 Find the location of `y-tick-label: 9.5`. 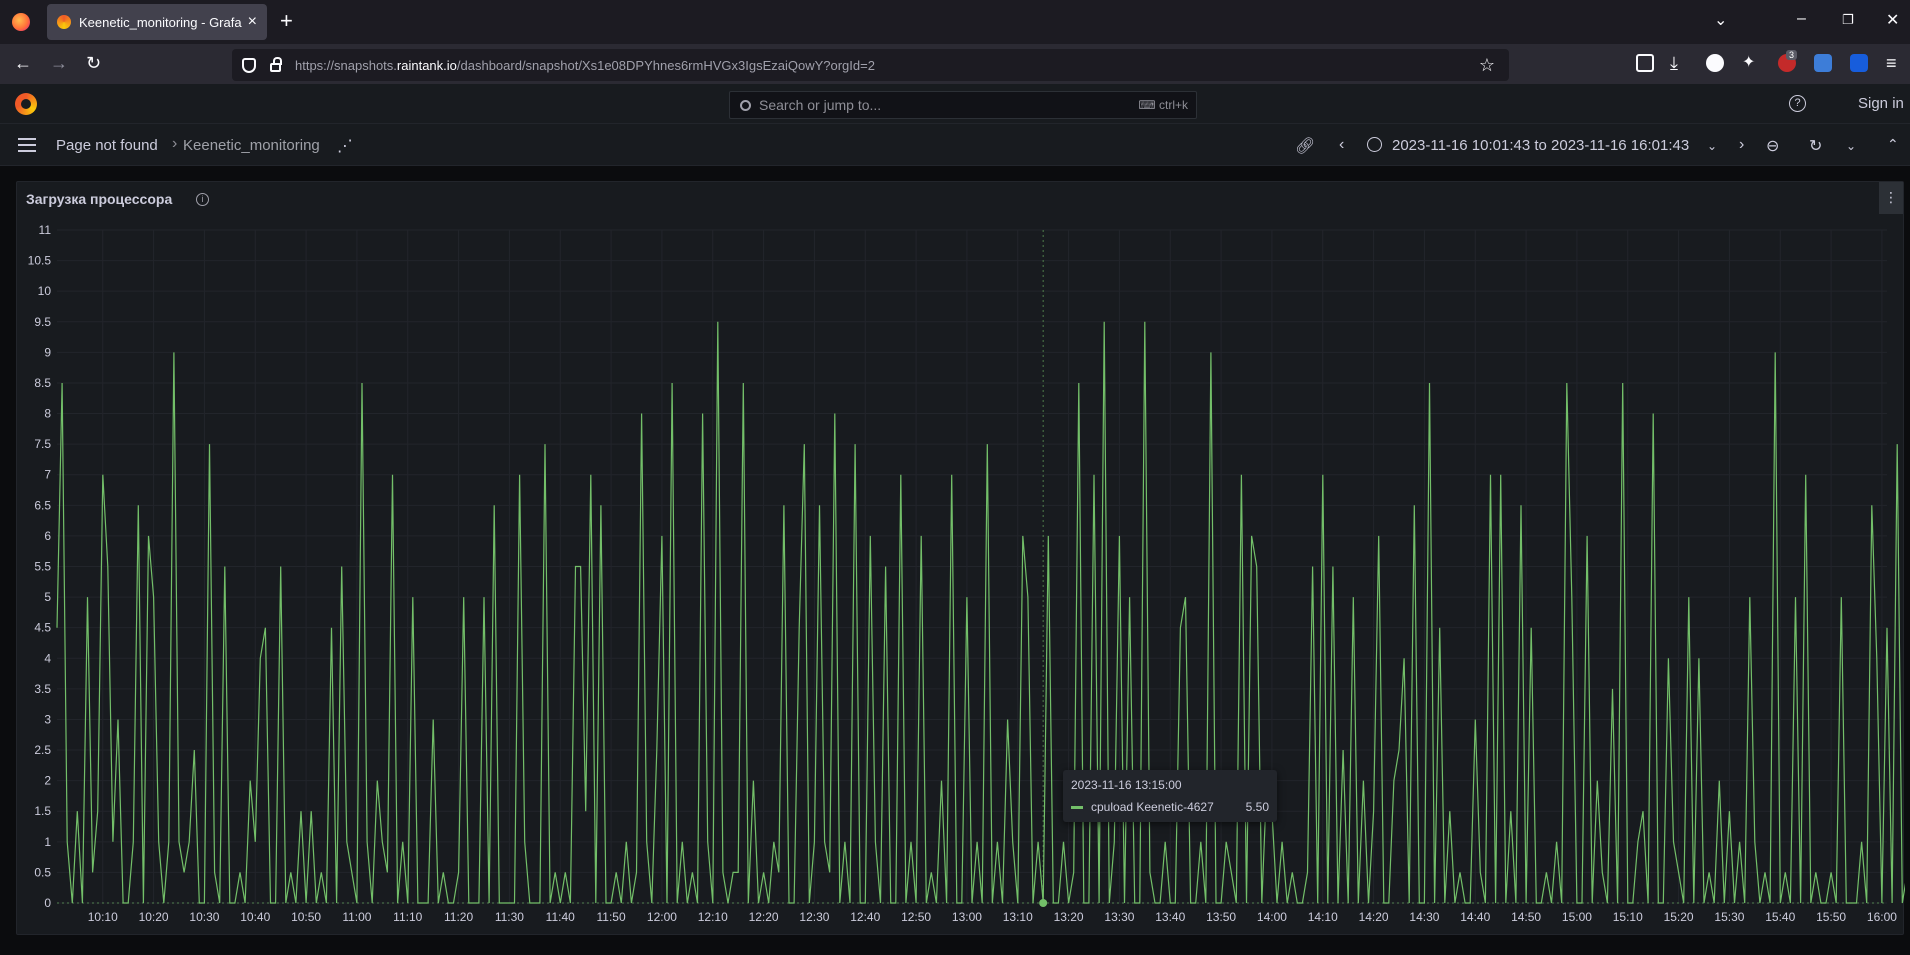

y-tick-label: 9.5 is located at coordinates (42, 322).